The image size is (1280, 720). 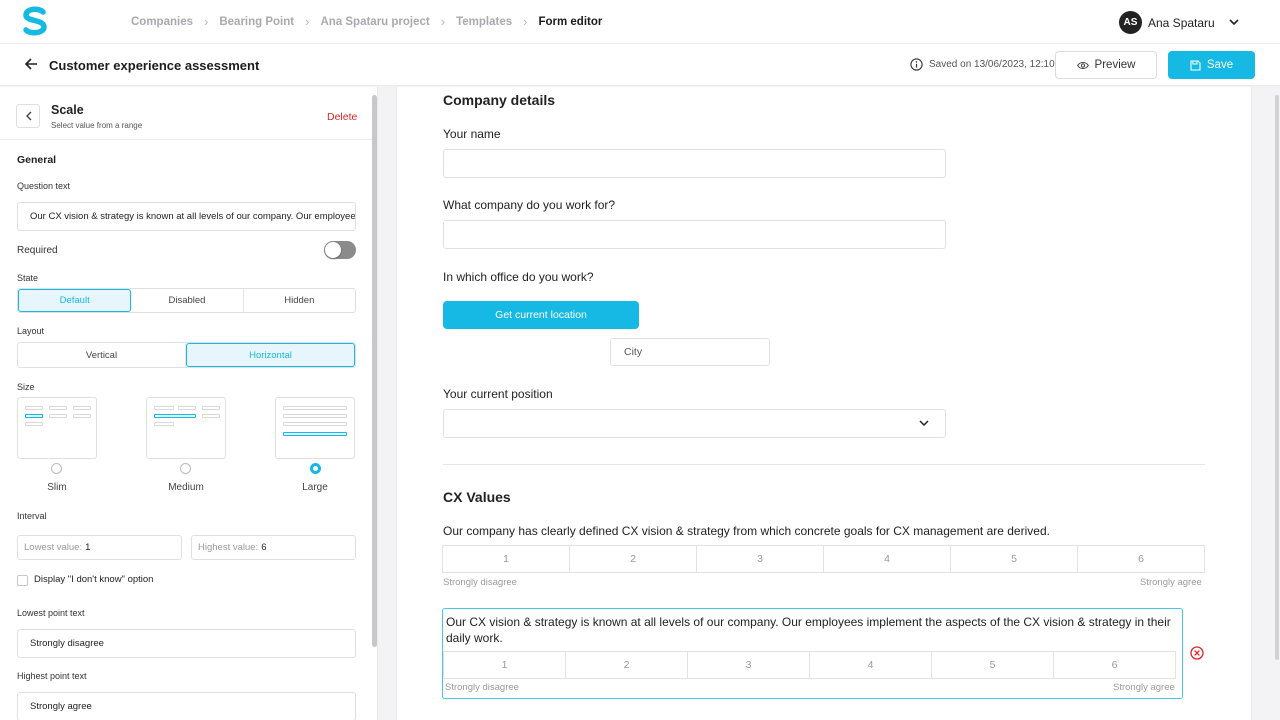 I want to click on highest-point-input: Strongly agree, so click(x=186, y=706).